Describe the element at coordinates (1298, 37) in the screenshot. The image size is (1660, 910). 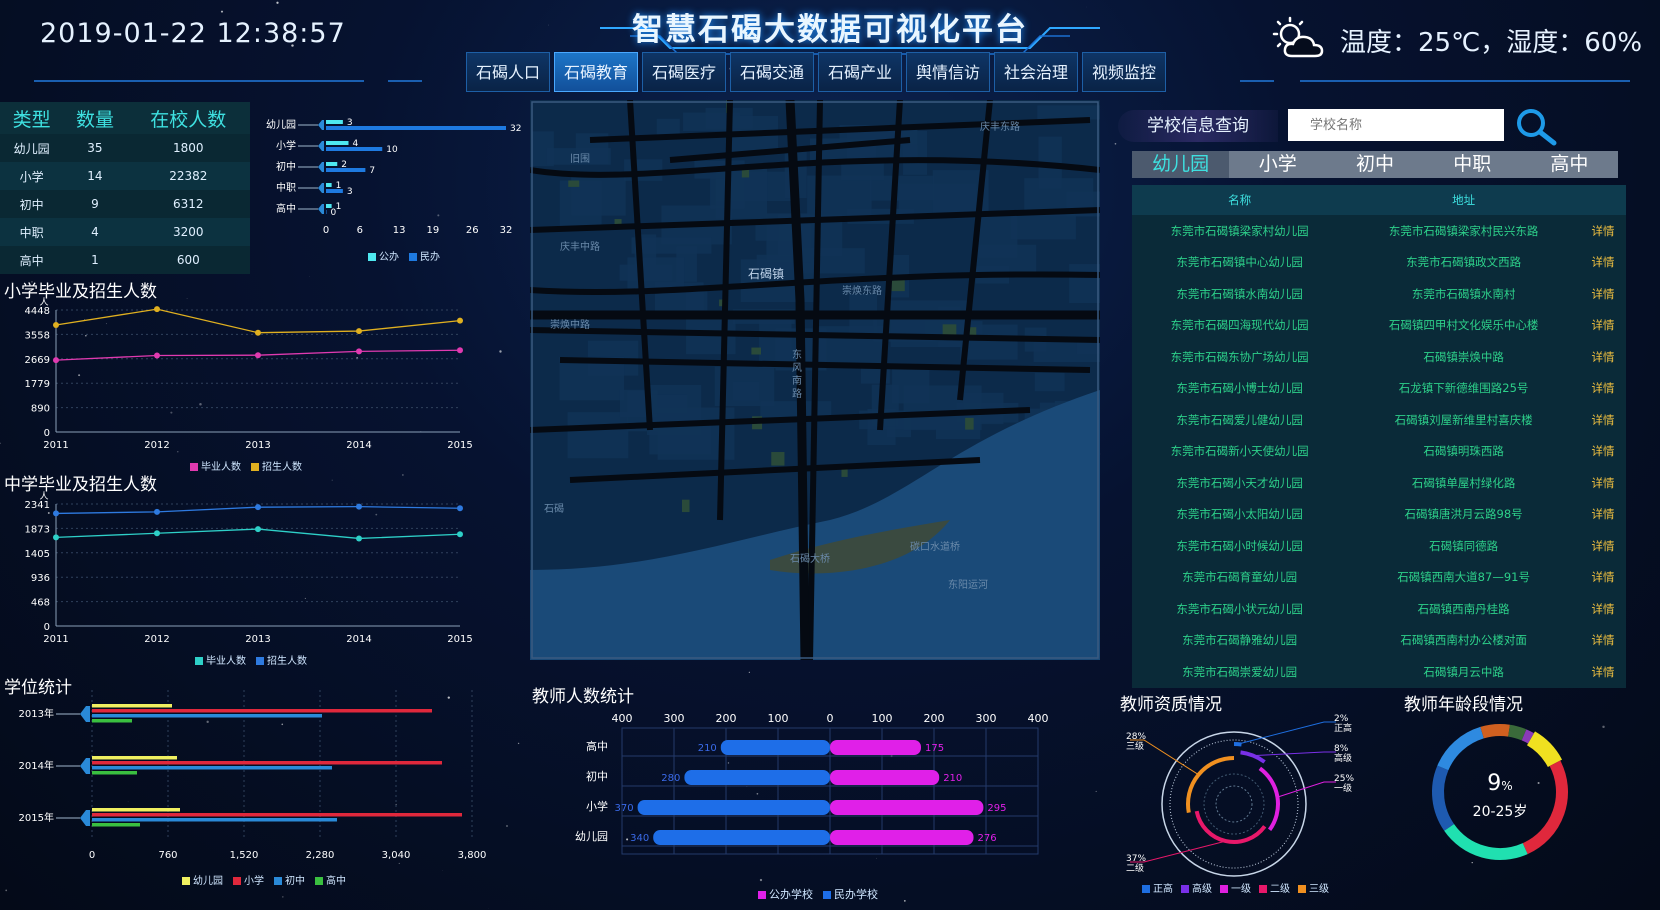
I see `partly-cloudy-icon` at that location.